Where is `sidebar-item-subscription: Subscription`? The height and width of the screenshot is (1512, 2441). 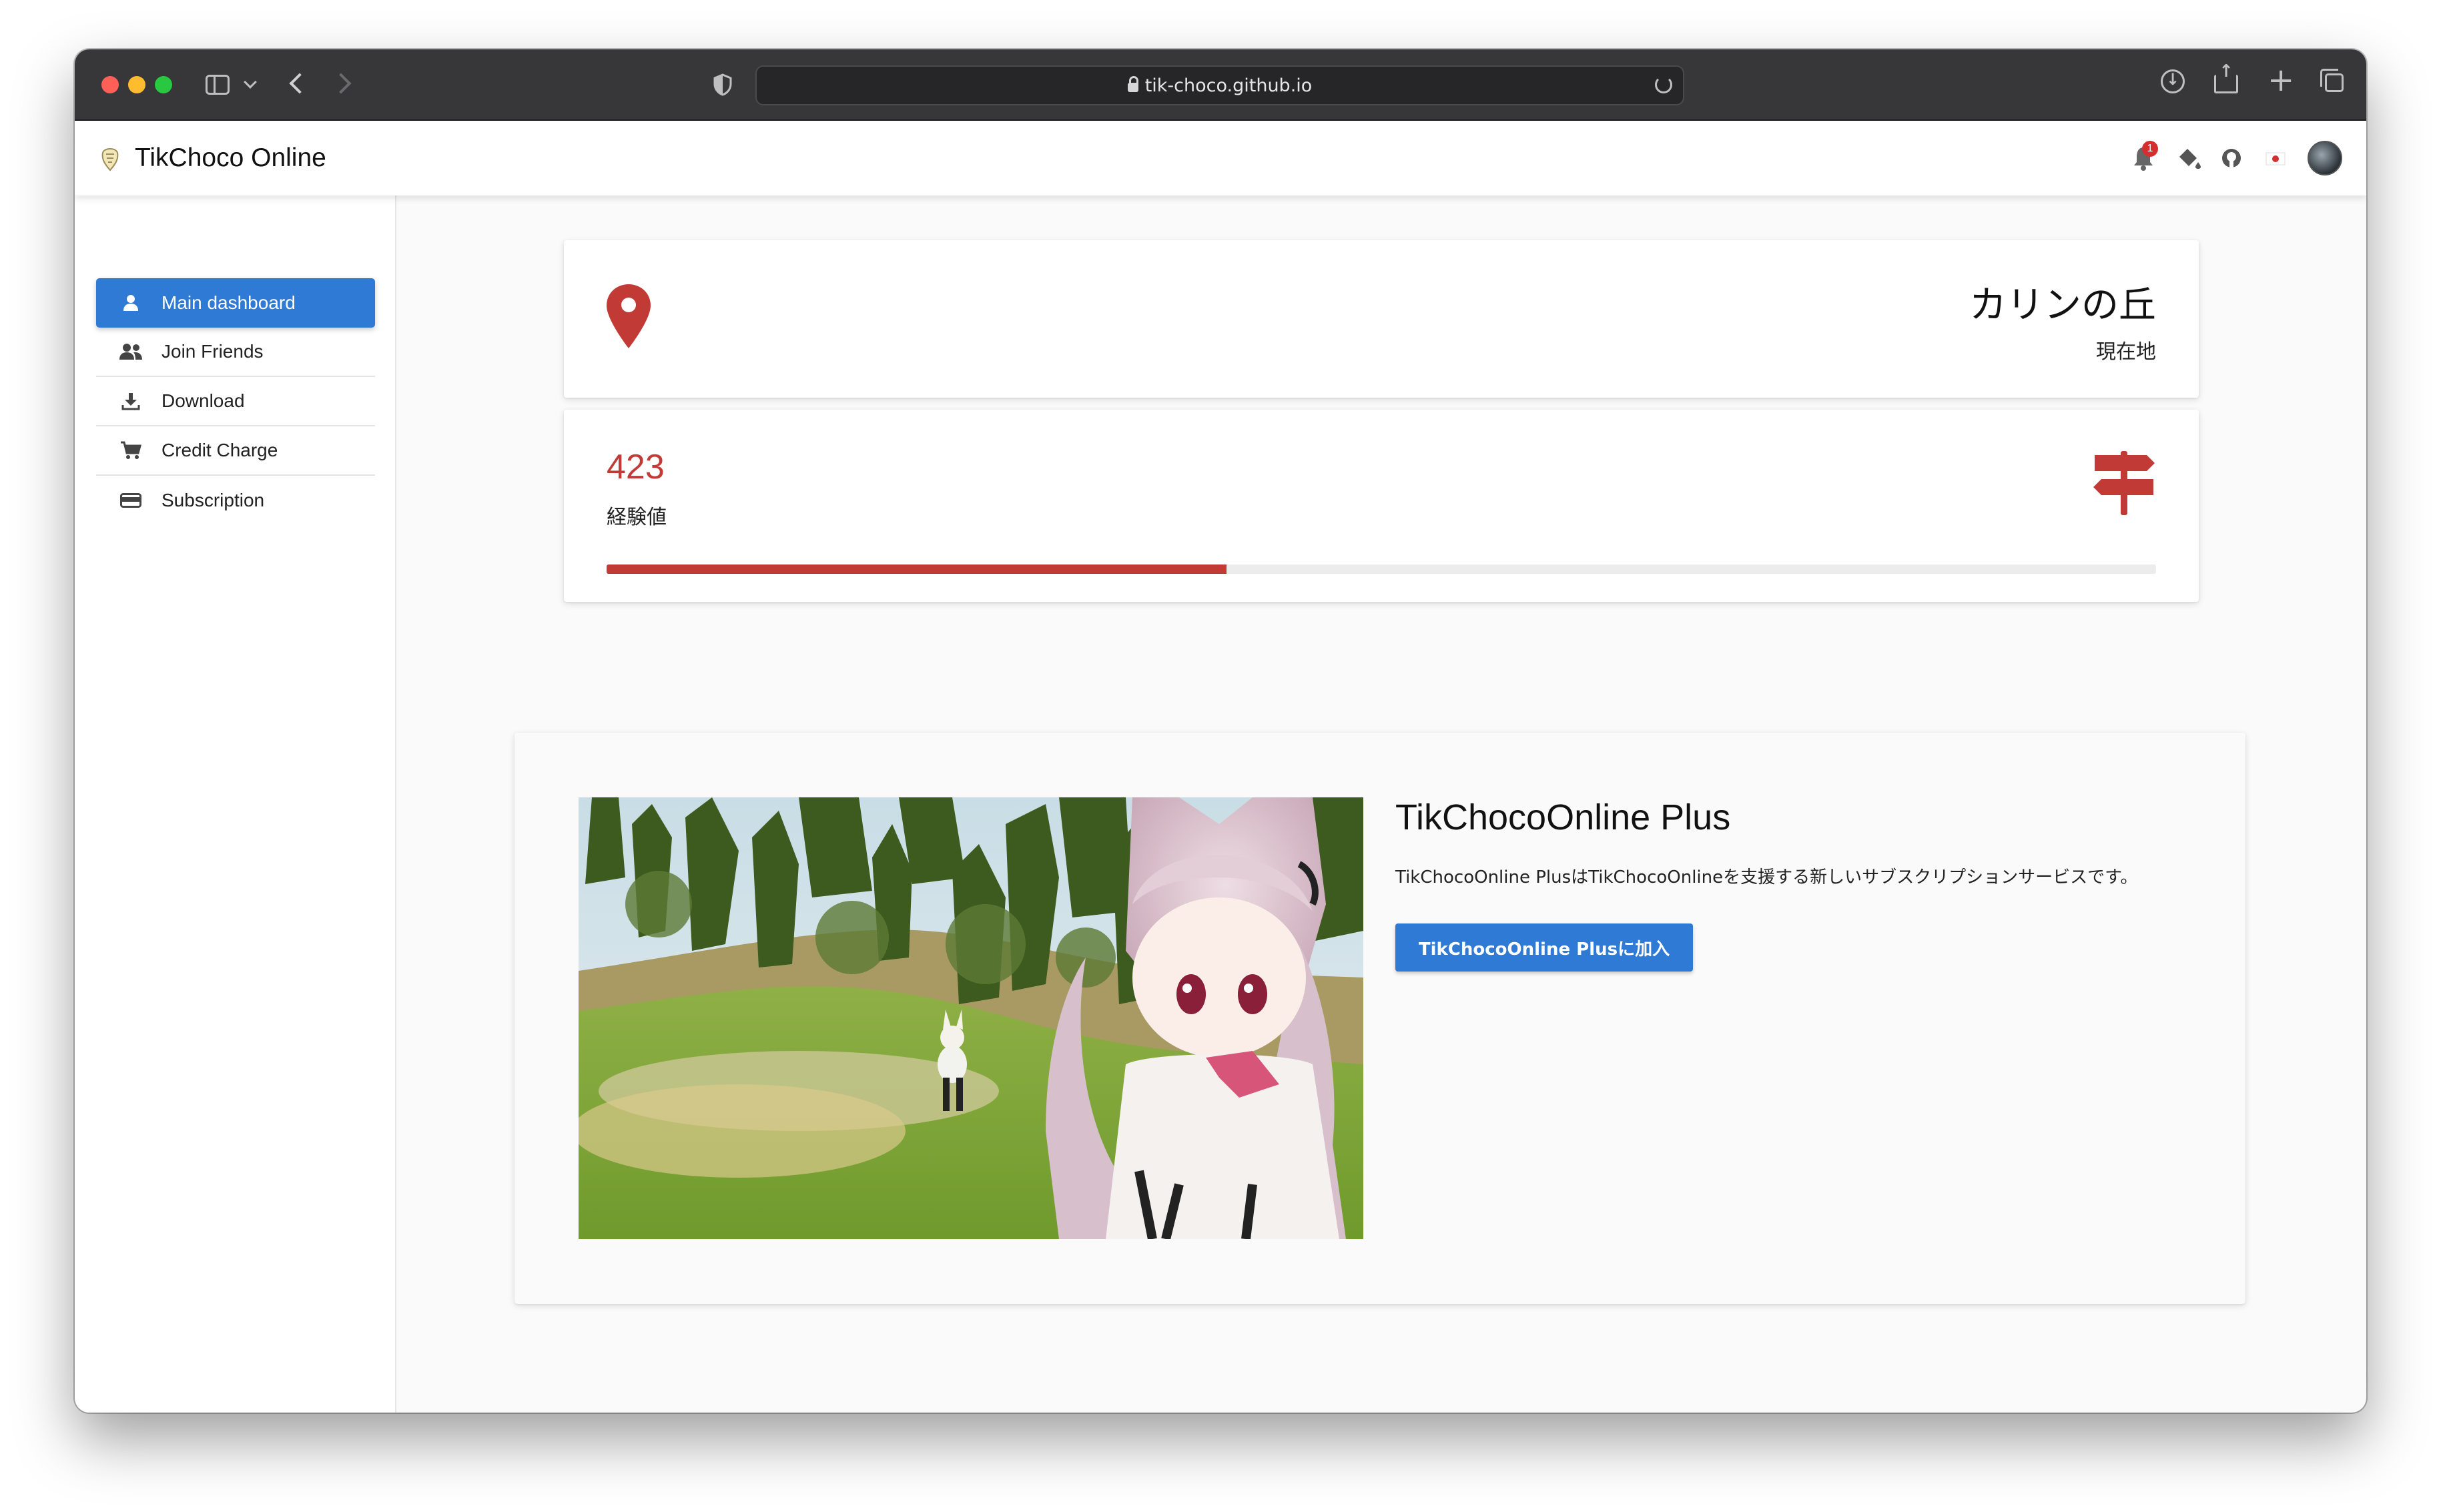
sidebar-item-subscription: Subscription is located at coordinates (236, 500).